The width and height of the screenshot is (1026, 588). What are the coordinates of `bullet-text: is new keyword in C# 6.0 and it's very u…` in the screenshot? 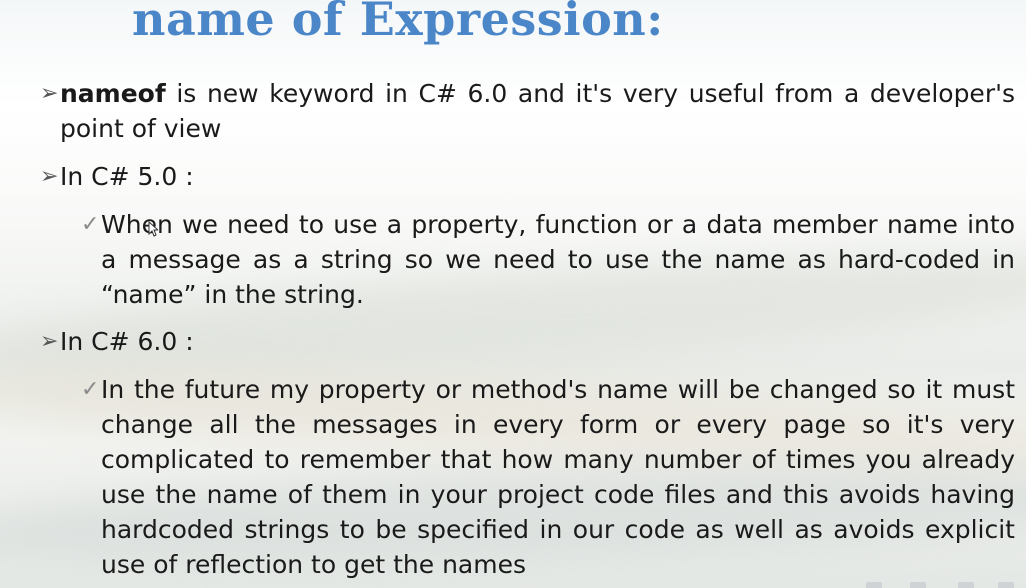 It's located at (537, 111).